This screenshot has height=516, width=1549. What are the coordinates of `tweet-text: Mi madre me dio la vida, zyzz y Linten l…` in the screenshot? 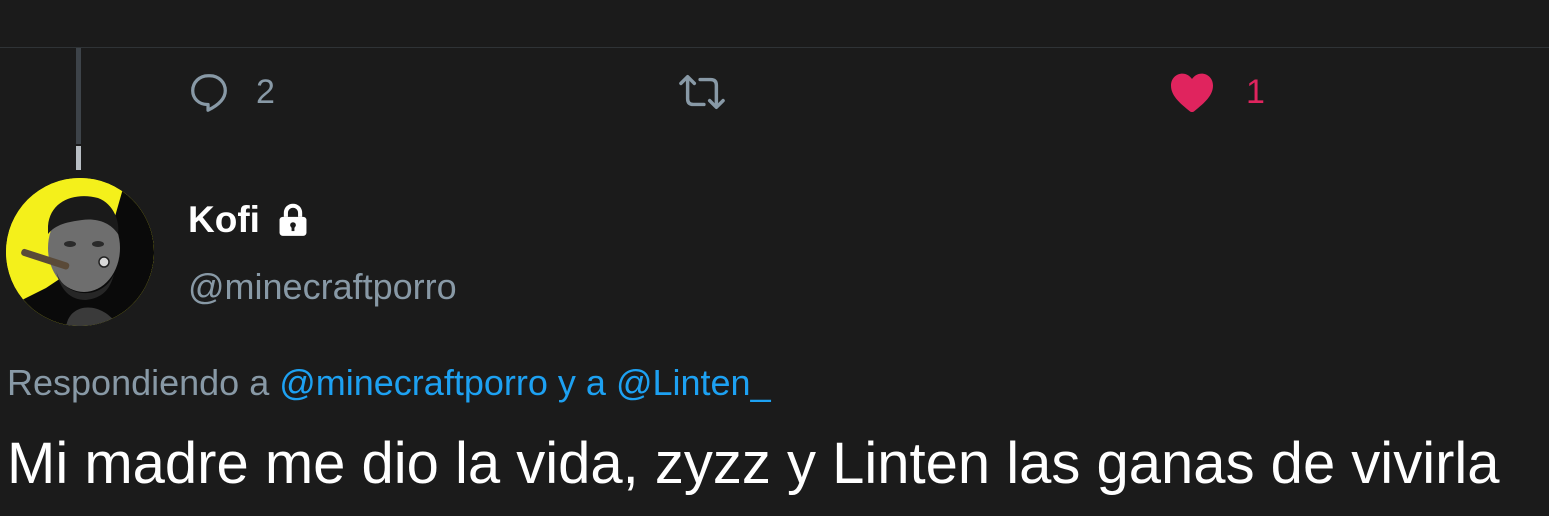 It's located at (753, 463).